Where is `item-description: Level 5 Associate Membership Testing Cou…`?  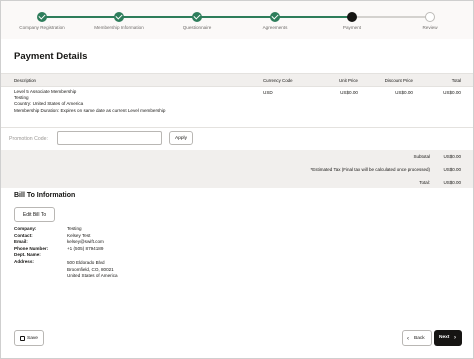
item-description: Level 5 Associate Membership Testing Cou… is located at coordinates (89, 101).